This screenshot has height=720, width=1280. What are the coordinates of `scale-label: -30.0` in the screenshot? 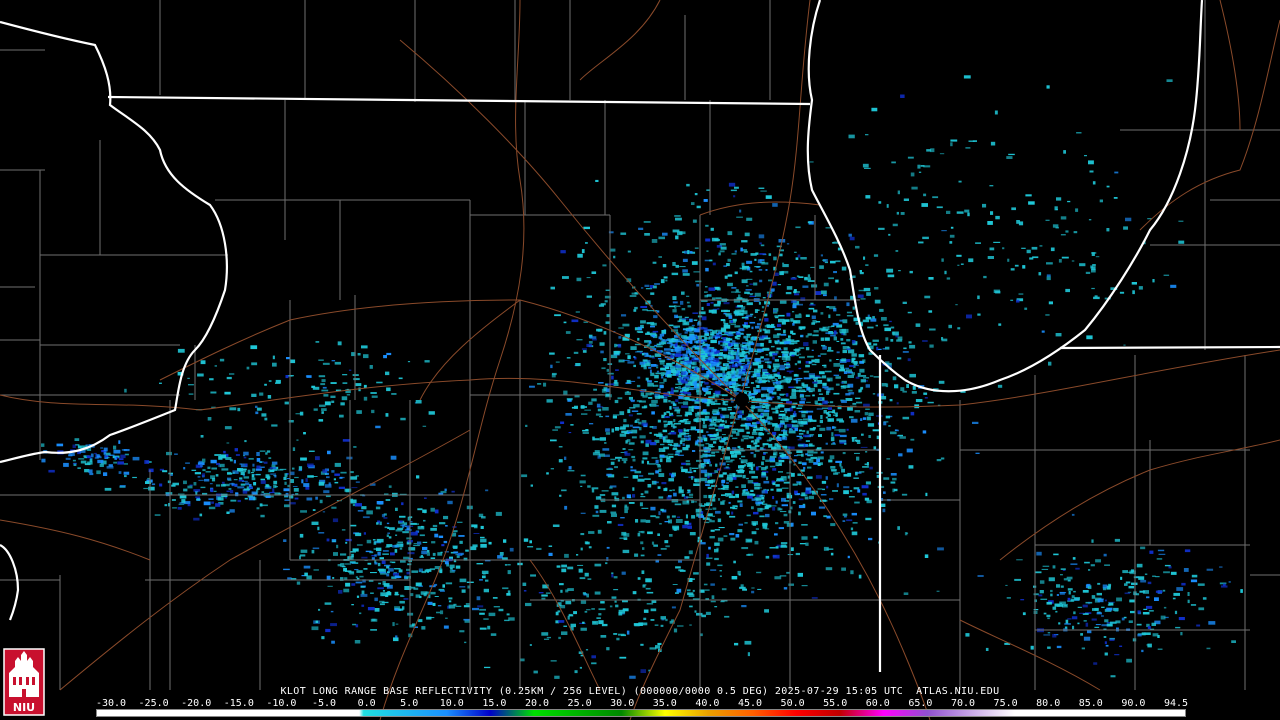 It's located at (111, 703).